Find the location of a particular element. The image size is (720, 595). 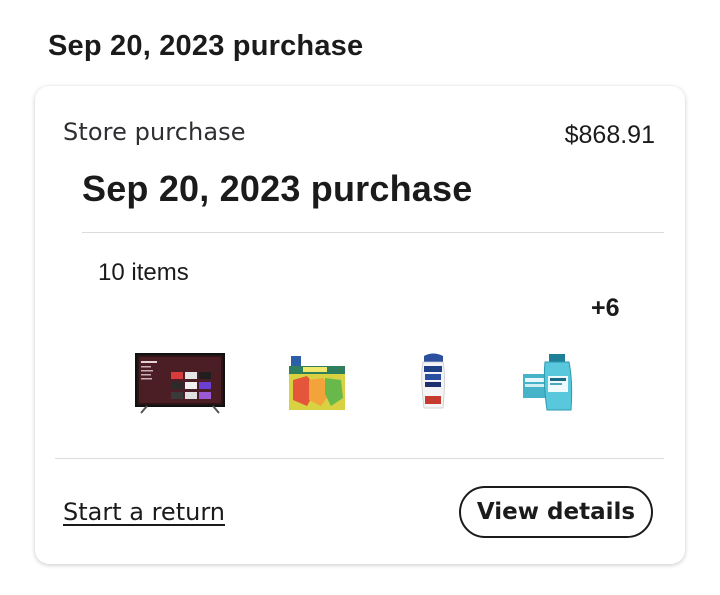

snack-box-product-icon is located at coordinates (319, 383).